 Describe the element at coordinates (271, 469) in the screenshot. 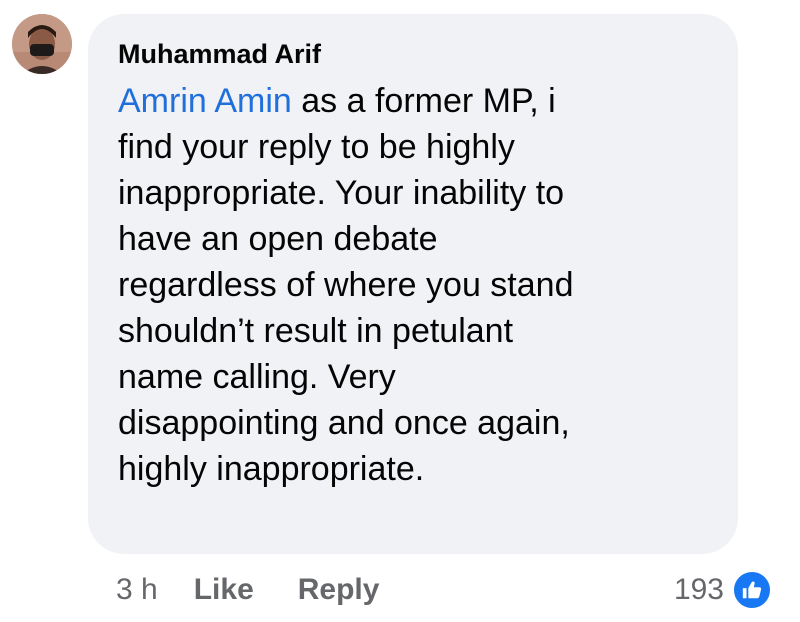

I see `comment-line: highly inappropriate.` at that location.